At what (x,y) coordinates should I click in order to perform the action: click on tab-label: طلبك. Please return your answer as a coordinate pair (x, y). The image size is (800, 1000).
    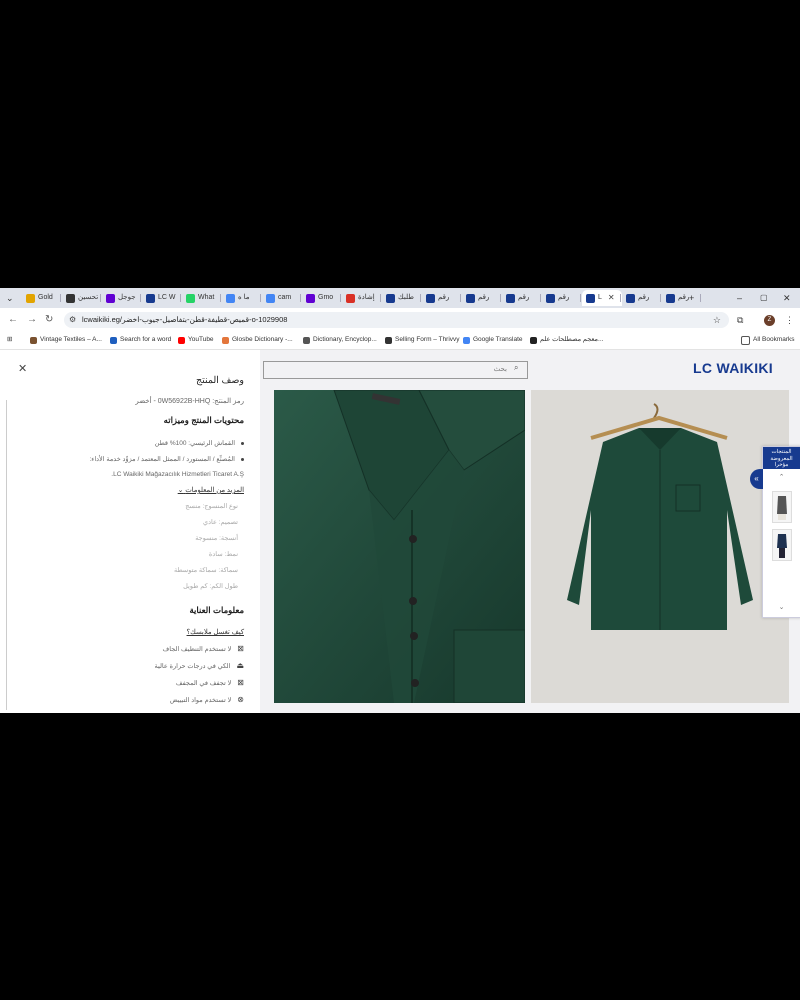
    Looking at the image, I should click on (406, 297).